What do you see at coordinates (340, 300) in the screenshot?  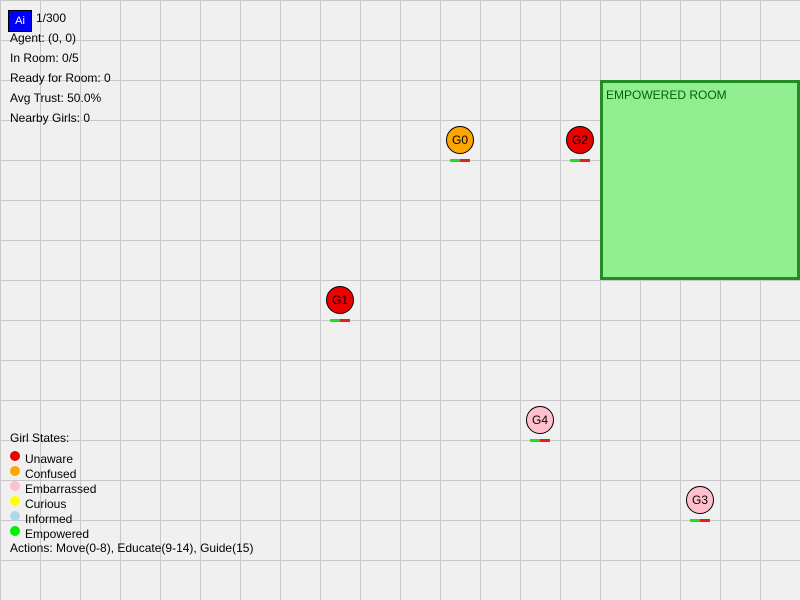 I see `girl-token: G1` at bounding box center [340, 300].